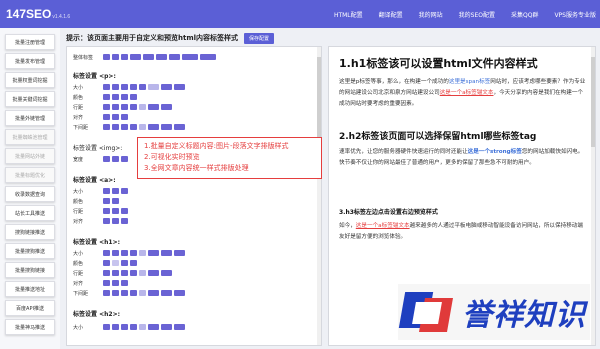 This screenshot has width=600, height=349. I want to click on left-scrollbar, so click(319, 196).